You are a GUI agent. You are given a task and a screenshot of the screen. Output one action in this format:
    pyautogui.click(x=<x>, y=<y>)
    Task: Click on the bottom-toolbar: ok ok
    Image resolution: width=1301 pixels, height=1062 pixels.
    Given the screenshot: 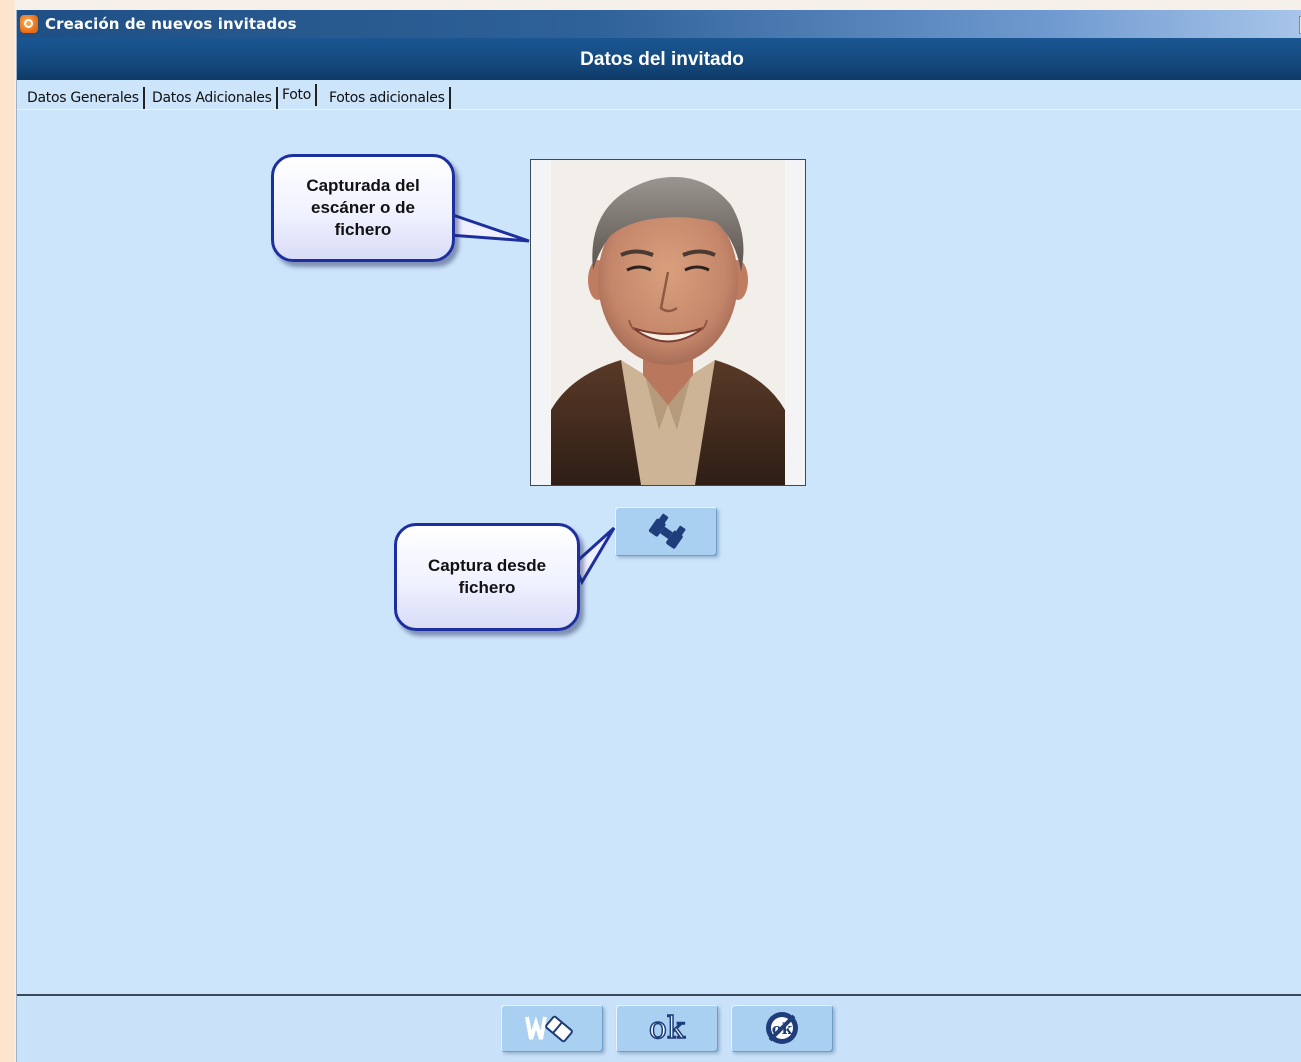 What is the action you would take?
    pyautogui.click(x=659, y=1029)
    